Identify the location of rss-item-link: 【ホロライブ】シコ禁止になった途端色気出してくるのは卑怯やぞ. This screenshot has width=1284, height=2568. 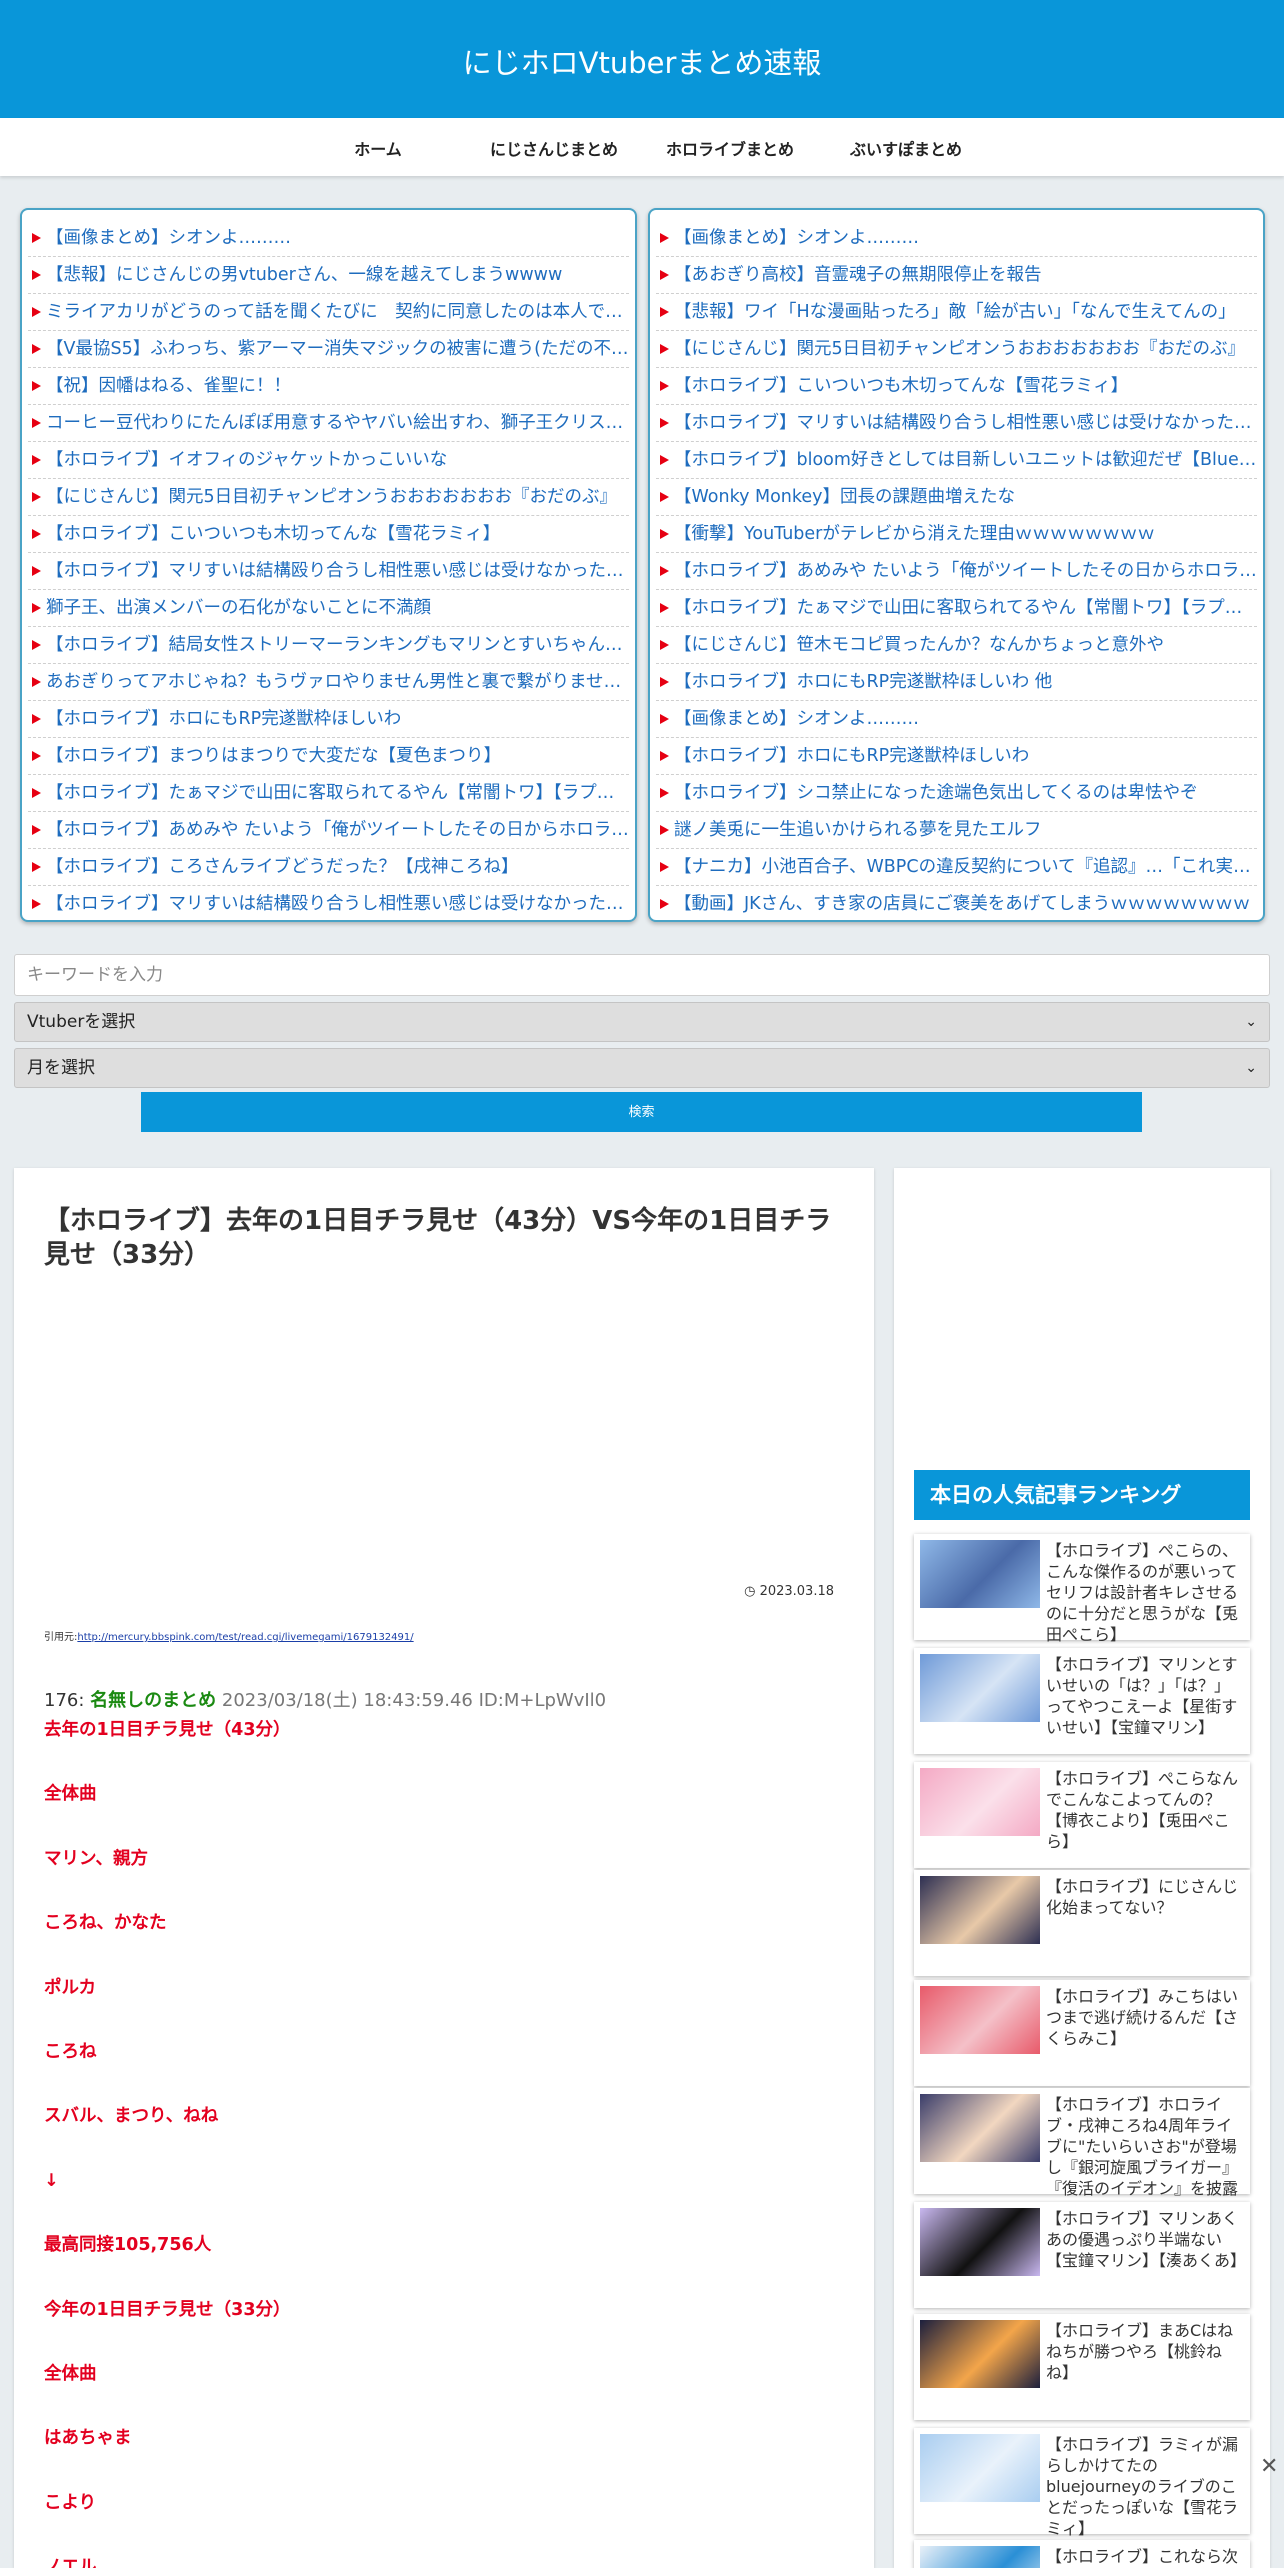
(965, 793).